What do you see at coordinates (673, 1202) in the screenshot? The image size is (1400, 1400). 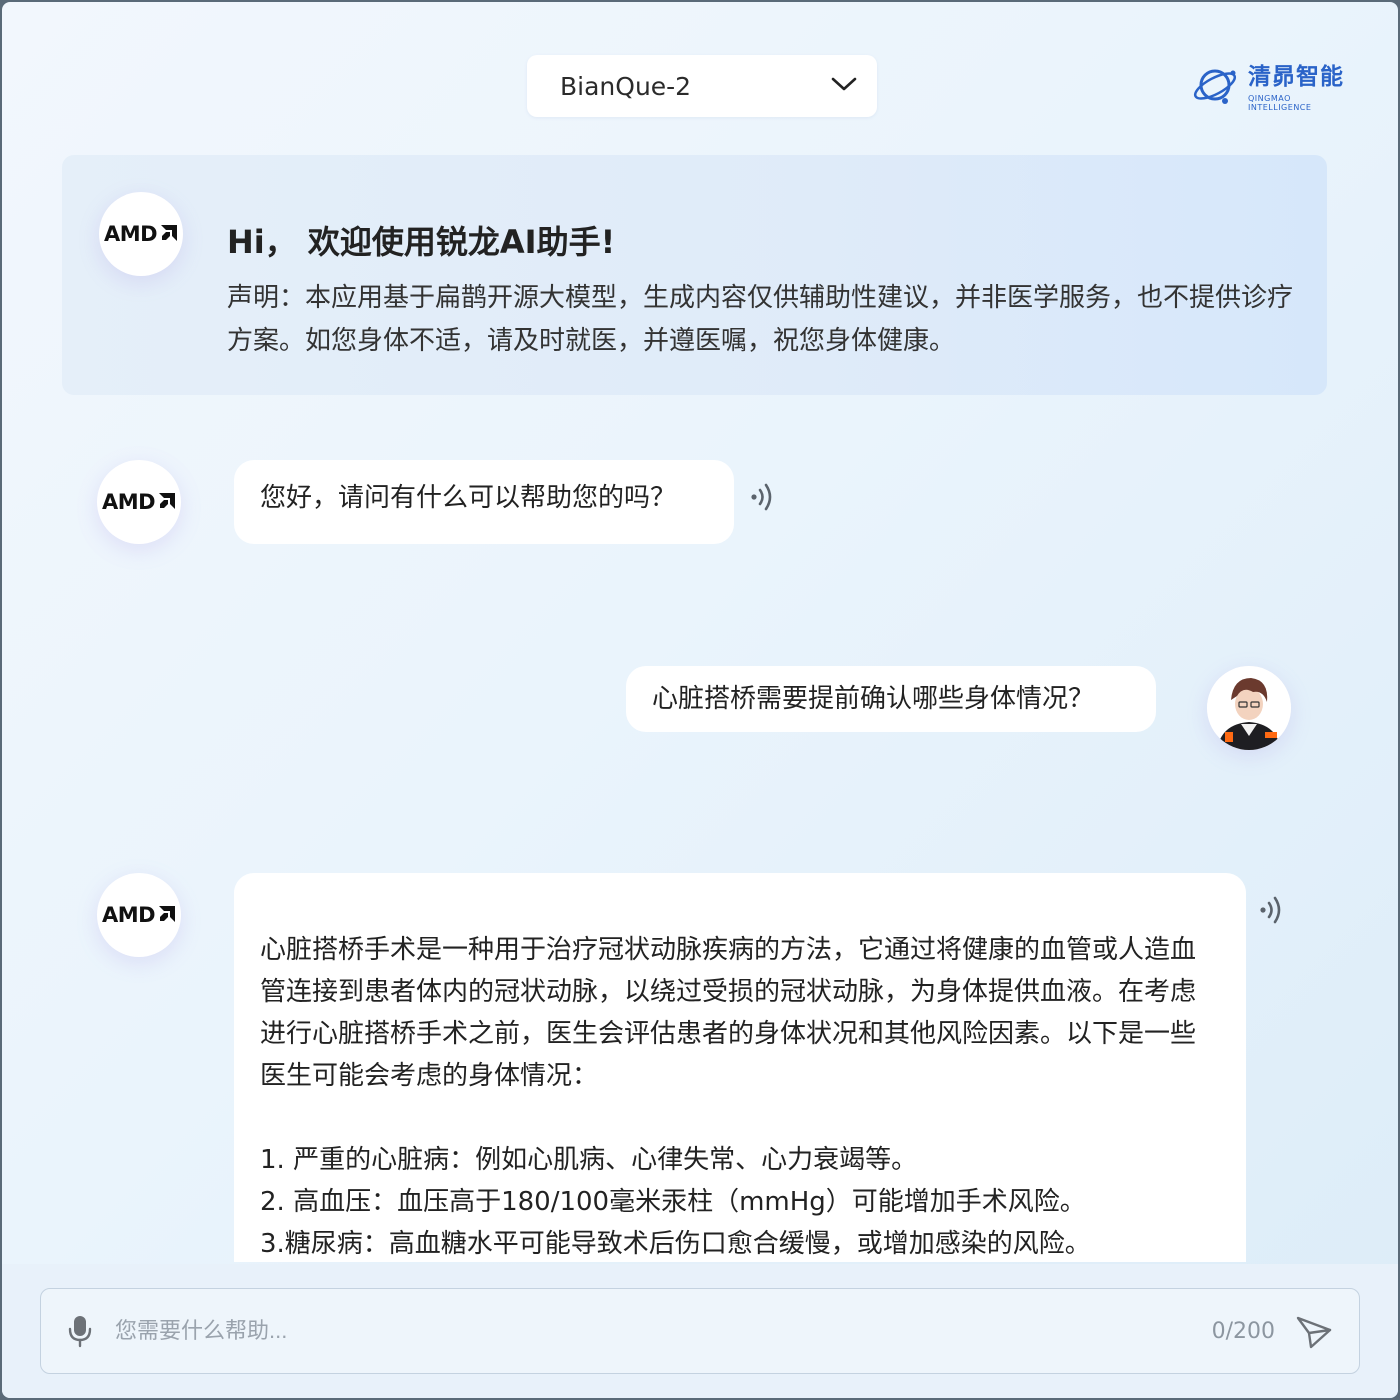 I see `answer-list-item: 2. 高血压：血压高于180/100毫米汞柱（mmHg）可能增加手术风险。` at bounding box center [673, 1202].